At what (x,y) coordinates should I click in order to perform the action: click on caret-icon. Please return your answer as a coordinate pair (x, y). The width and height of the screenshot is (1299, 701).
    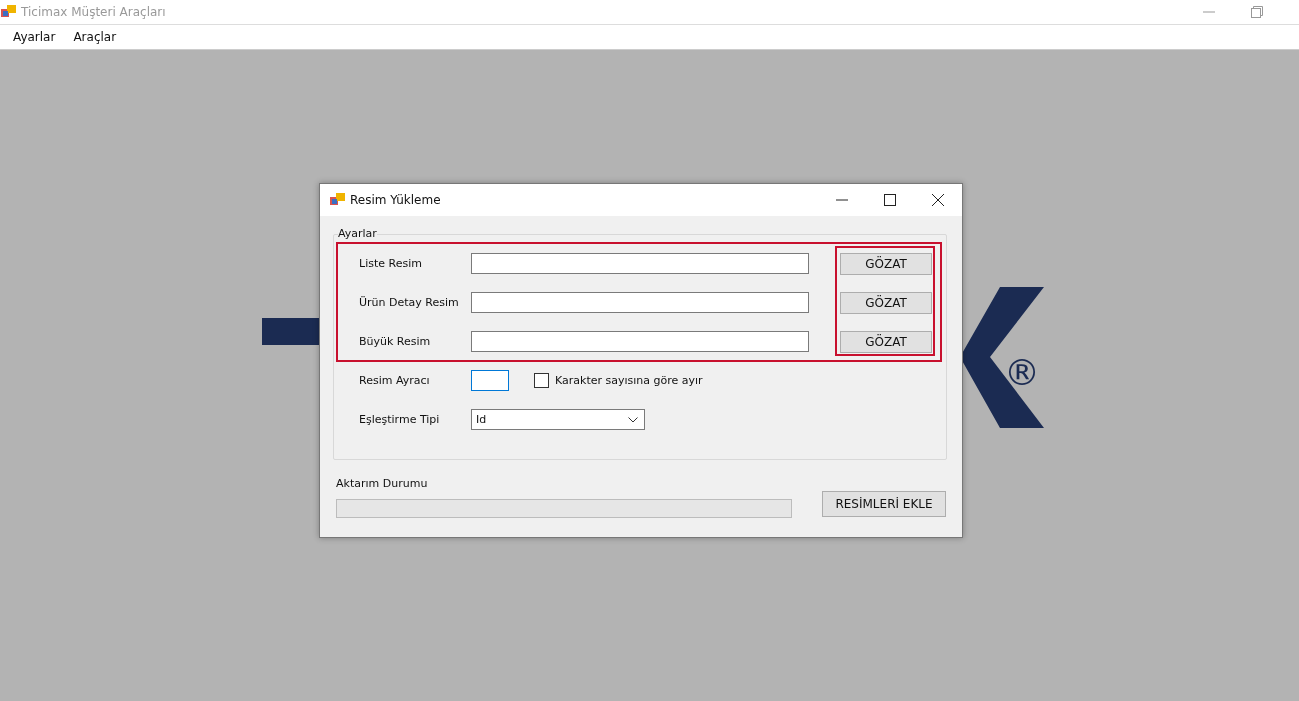
    Looking at the image, I should click on (633, 419).